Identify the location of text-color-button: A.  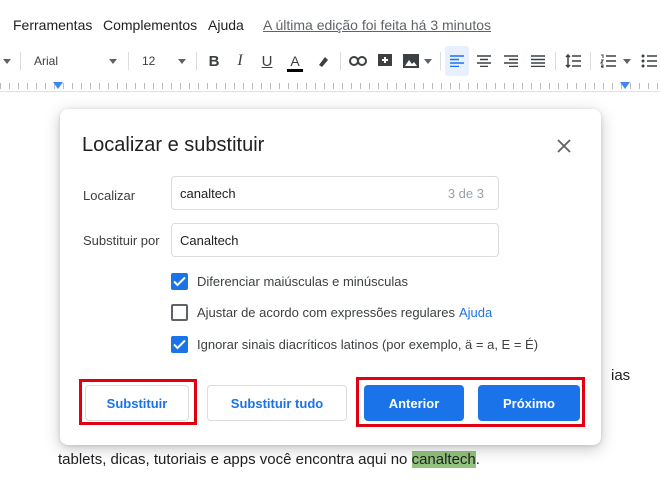
(295, 61).